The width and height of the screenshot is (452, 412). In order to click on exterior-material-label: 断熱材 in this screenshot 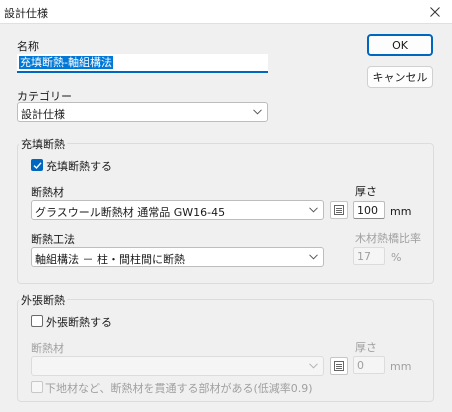, I will do `click(47, 348)`.